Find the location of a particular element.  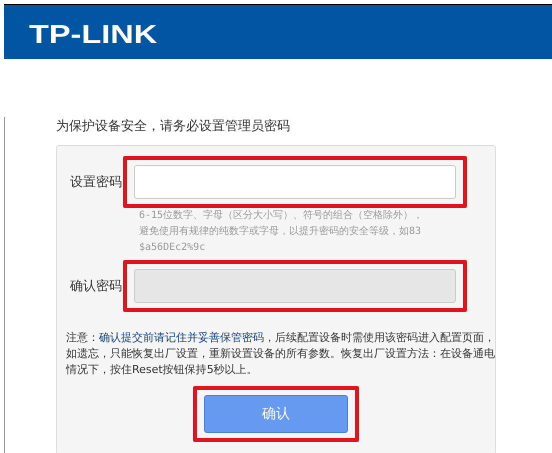

hint-text: 避免使用有规律的纯数字或字母，以提升密码的安全等级，如83 is located at coordinates (280, 231).